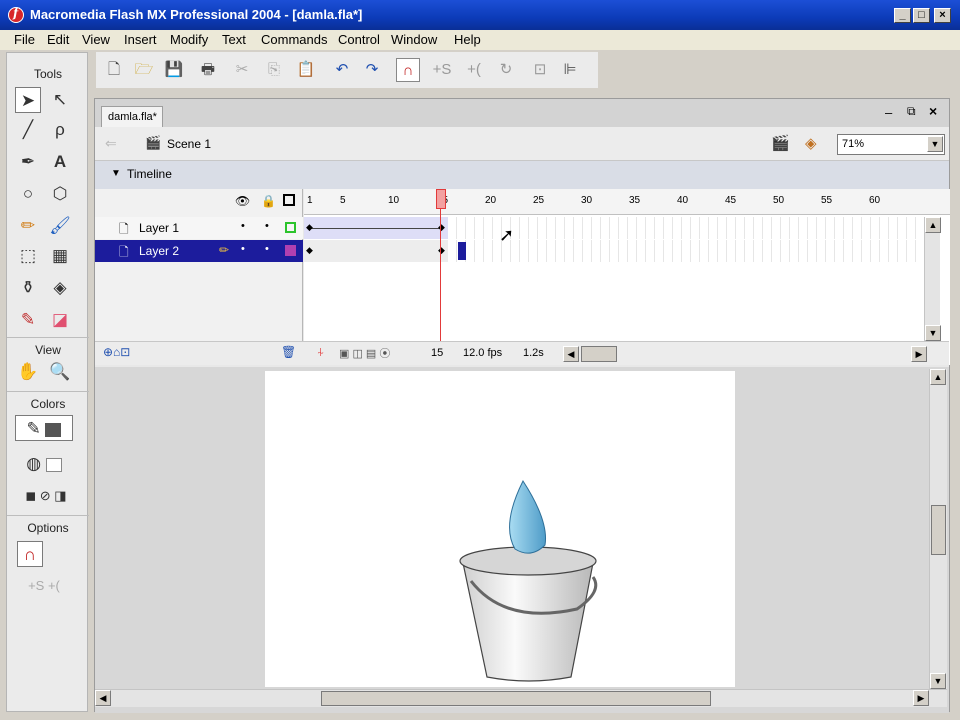 The width and height of the screenshot is (960, 720). What do you see at coordinates (274, 70) in the screenshot?
I see `copy-icon: ⎘` at bounding box center [274, 70].